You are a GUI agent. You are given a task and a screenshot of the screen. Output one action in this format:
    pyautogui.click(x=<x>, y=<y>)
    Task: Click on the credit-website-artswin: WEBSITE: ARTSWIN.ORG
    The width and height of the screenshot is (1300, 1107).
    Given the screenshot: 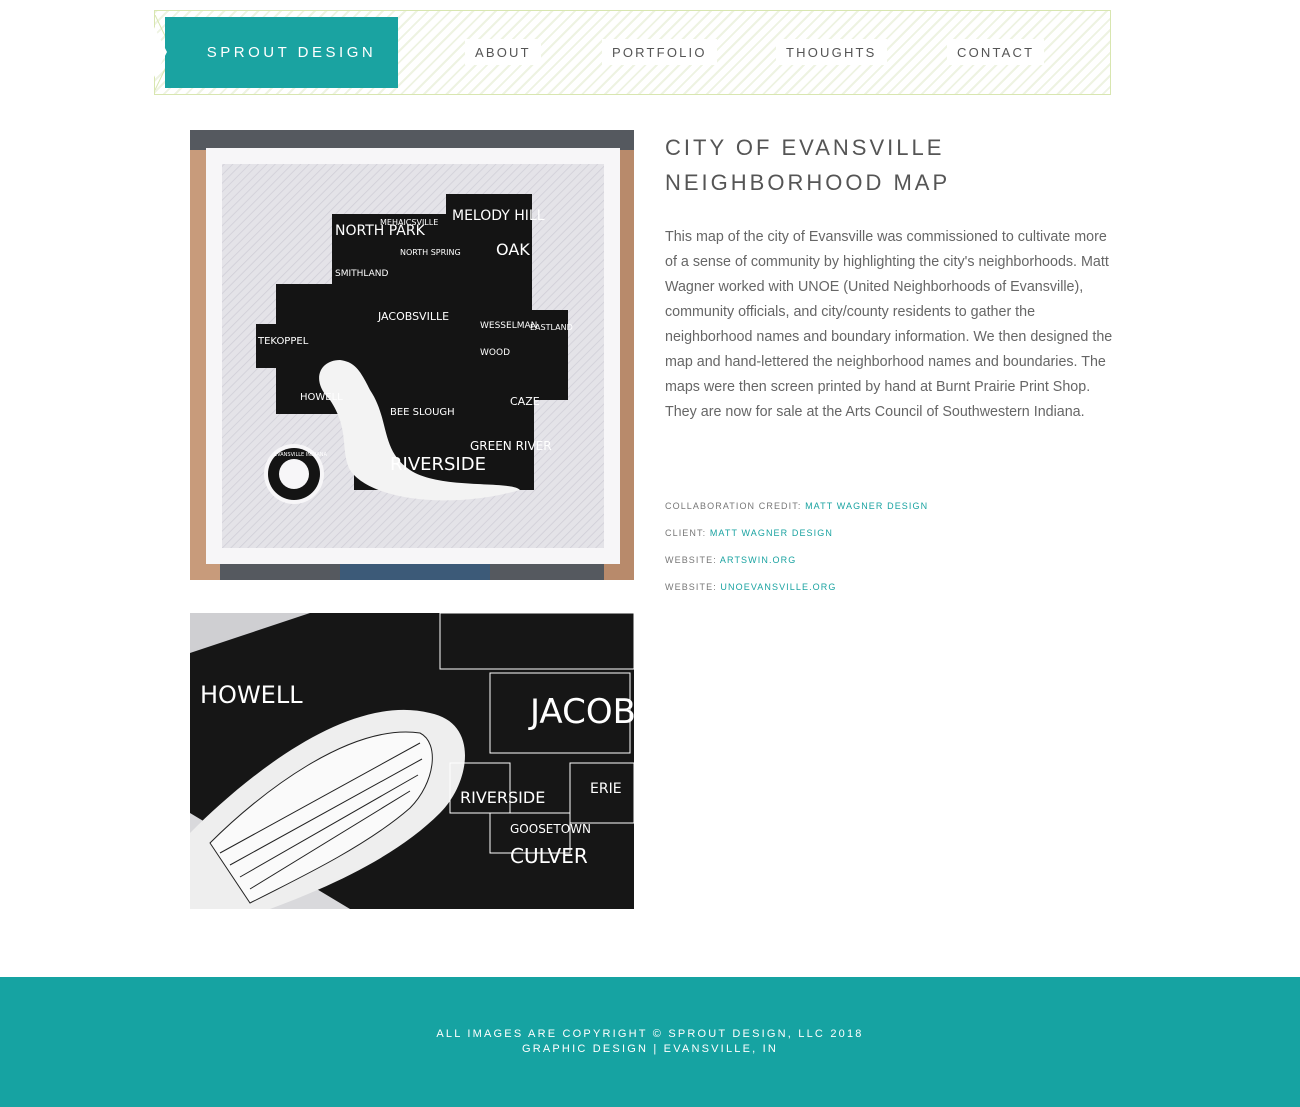 What is the action you would take?
    pyautogui.click(x=730, y=560)
    